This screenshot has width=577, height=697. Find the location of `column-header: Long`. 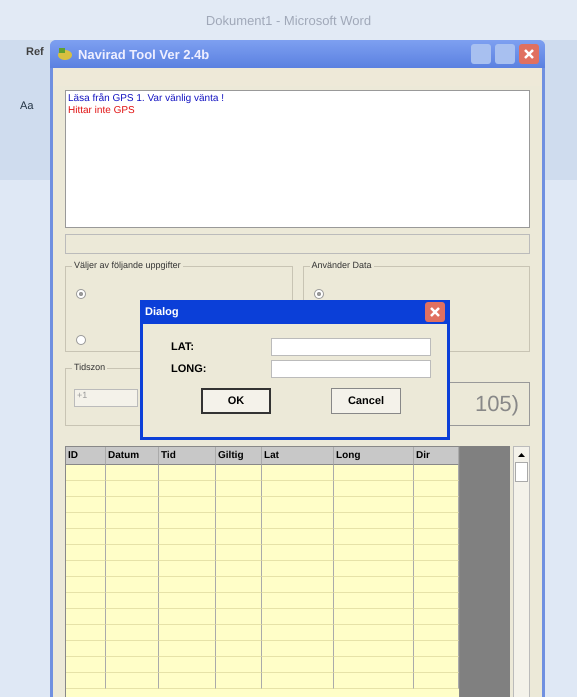

column-header: Long is located at coordinates (374, 456).